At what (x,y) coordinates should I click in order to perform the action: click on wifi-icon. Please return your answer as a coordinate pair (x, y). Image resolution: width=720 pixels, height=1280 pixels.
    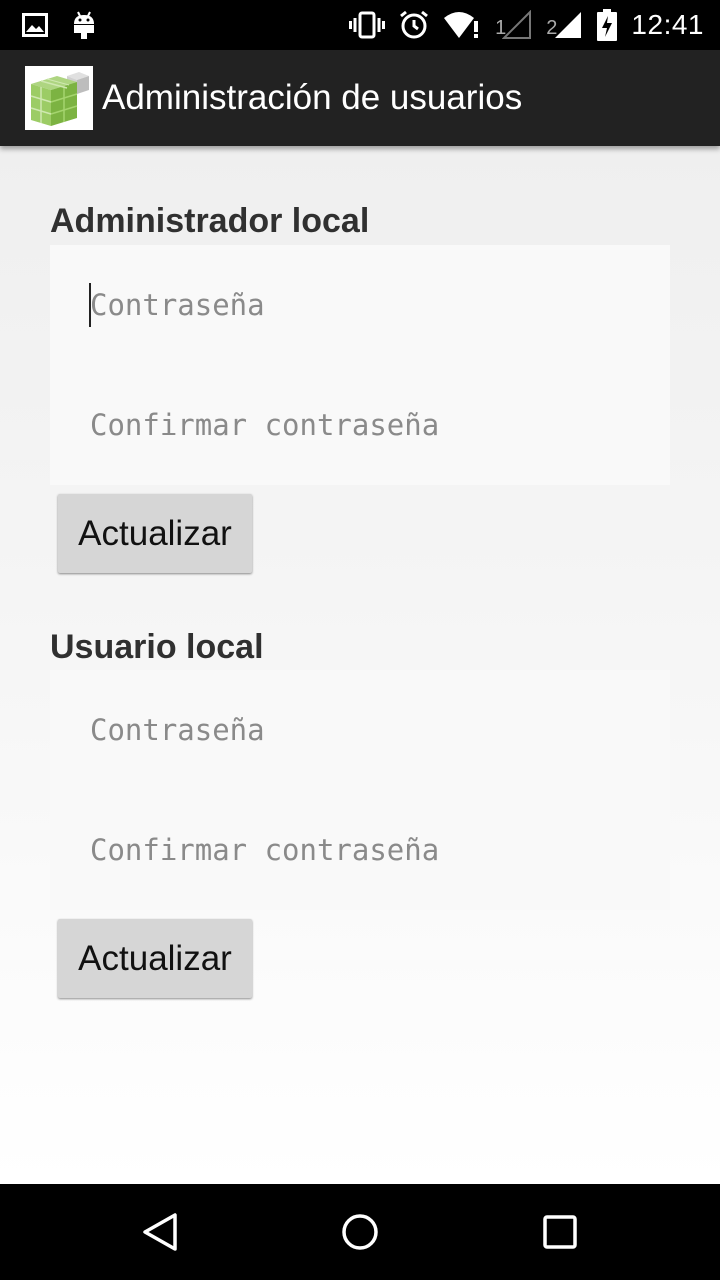
    Looking at the image, I should click on (461, 25).